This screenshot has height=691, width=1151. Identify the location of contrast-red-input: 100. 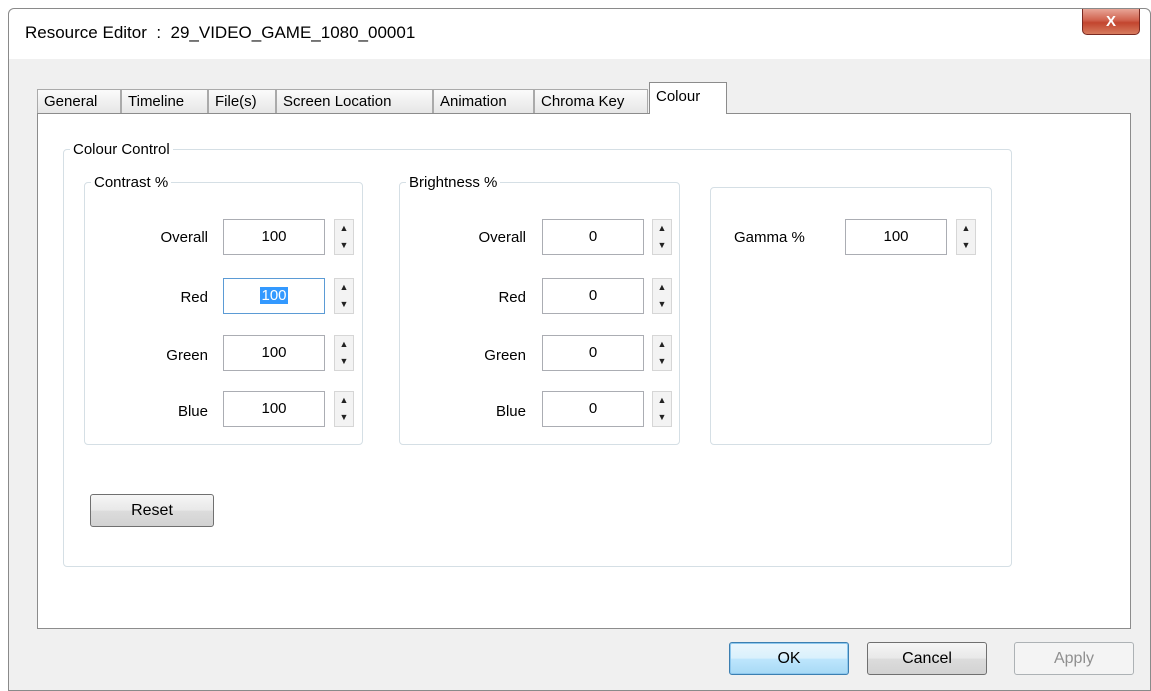
(274, 296).